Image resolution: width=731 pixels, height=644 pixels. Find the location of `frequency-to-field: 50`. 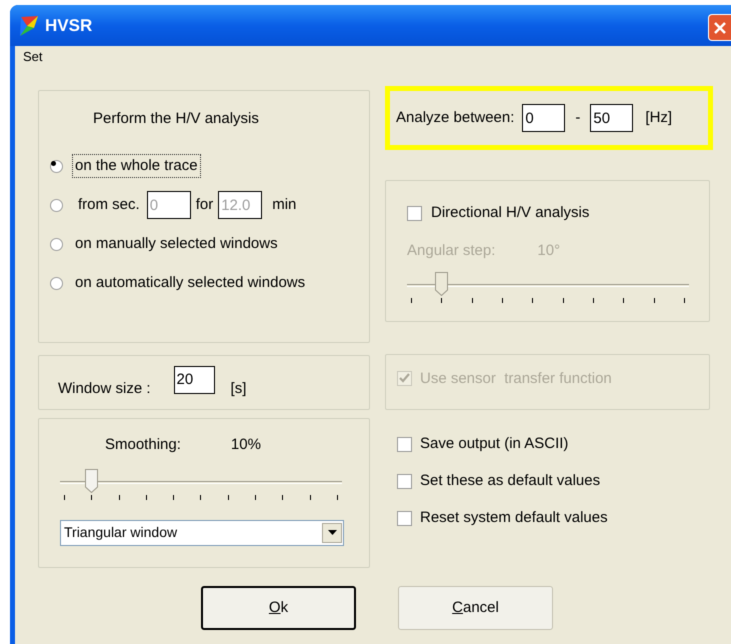

frequency-to-field: 50 is located at coordinates (612, 118).